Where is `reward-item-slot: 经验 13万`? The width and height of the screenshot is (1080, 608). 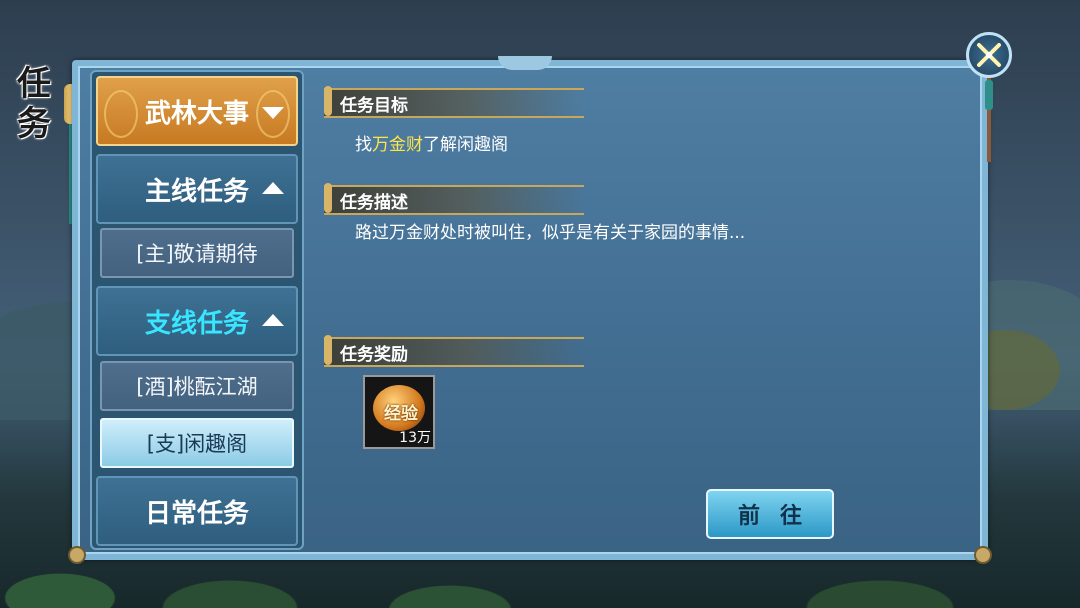
reward-item-slot: 经验 13万 is located at coordinates (399, 412).